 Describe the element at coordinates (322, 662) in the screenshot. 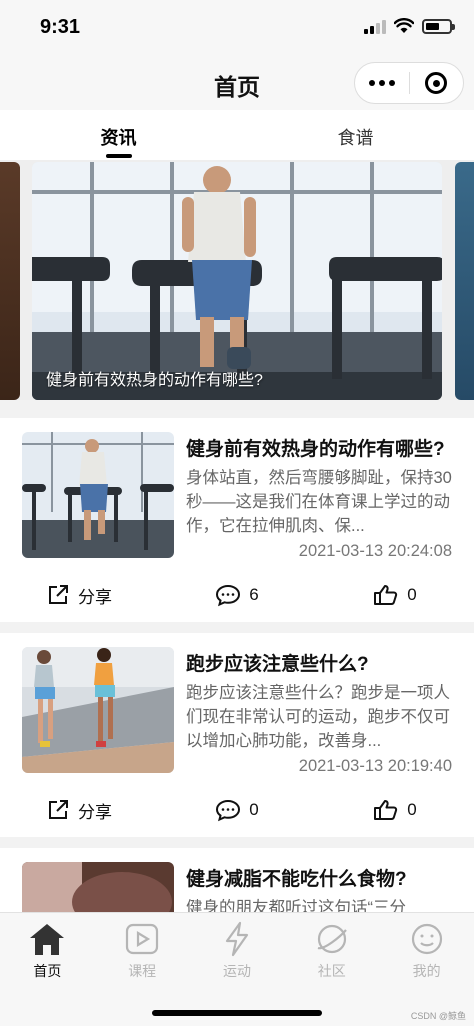

I see `article-title: 跑步应该注意些什么?` at that location.